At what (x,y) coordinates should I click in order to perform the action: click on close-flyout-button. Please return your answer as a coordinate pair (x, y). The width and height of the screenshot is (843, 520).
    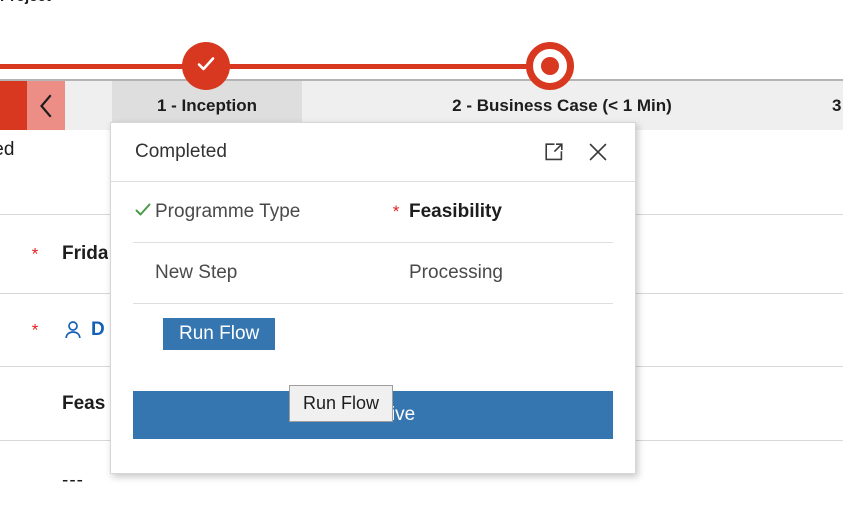
    Looking at the image, I should click on (598, 152).